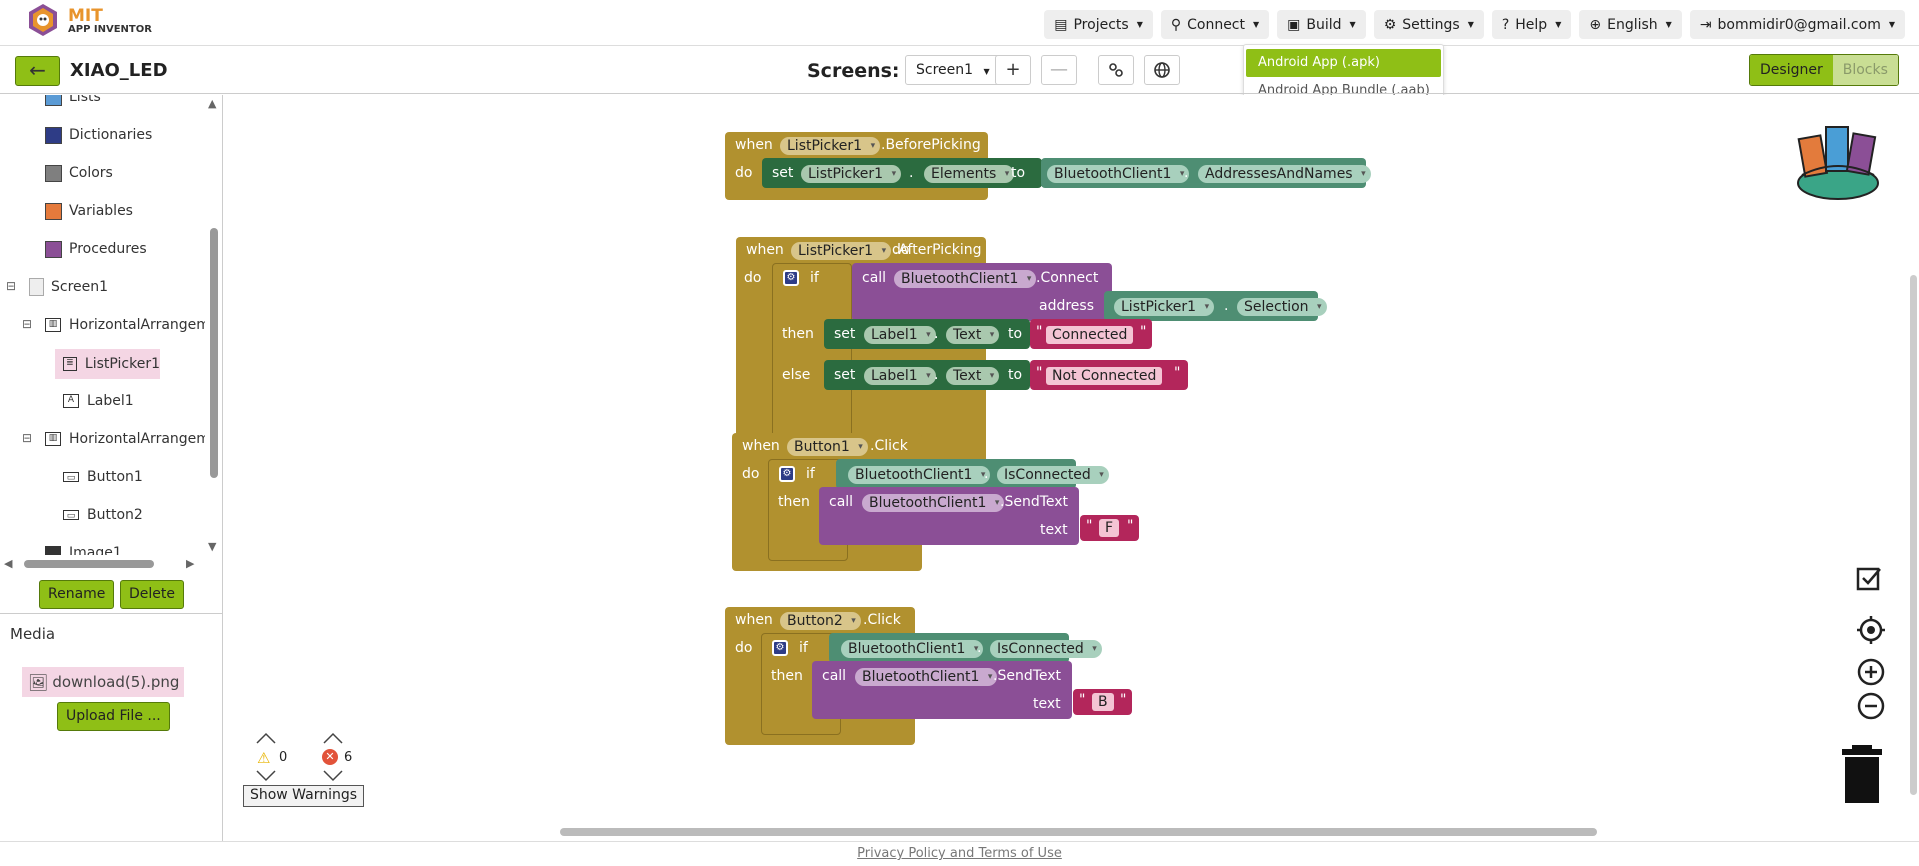 Image resolution: width=1919 pixels, height=866 pixels. Describe the element at coordinates (1862, 777) in the screenshot. I see `trash-can` at that location.